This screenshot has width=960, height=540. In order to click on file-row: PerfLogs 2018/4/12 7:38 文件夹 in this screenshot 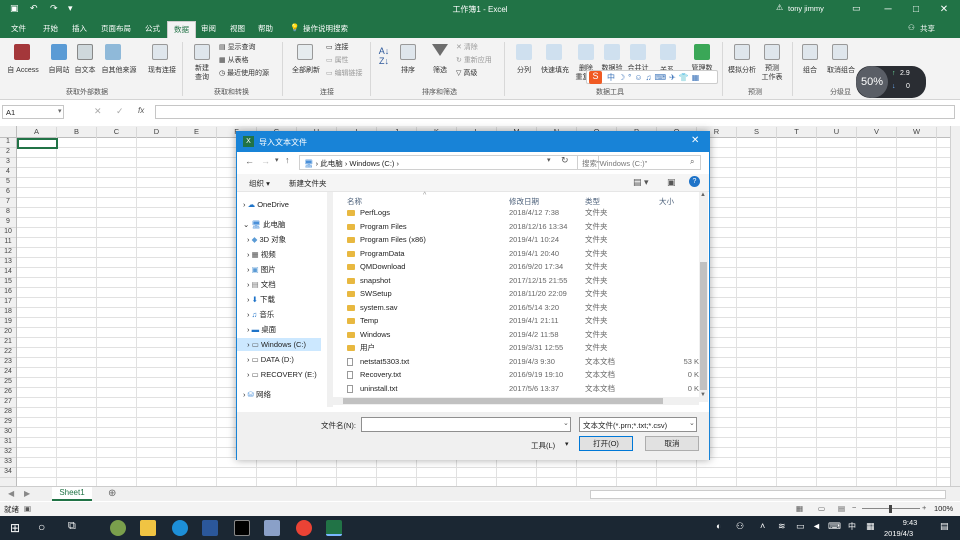, I will do `click(522, 212)`.